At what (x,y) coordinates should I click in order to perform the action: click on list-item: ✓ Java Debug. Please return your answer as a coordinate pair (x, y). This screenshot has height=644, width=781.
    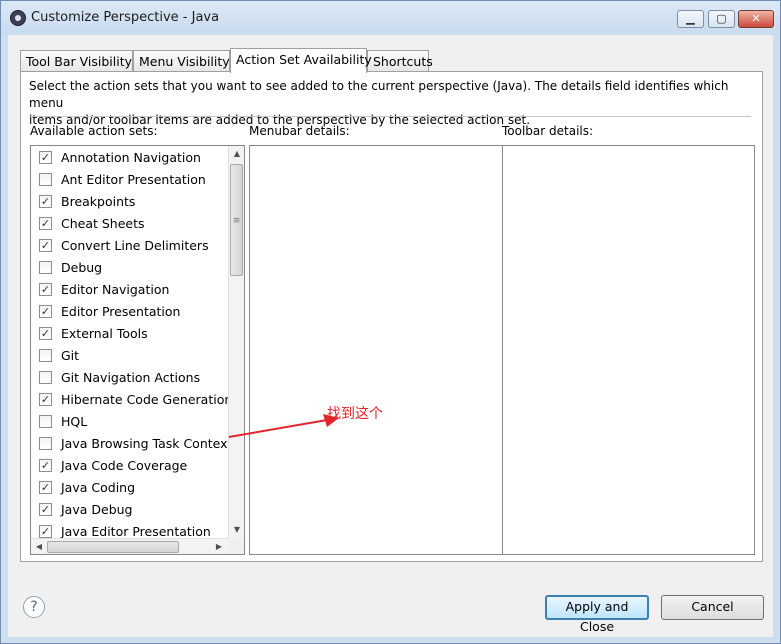
    Looking at the image, I should click on (131, 510).